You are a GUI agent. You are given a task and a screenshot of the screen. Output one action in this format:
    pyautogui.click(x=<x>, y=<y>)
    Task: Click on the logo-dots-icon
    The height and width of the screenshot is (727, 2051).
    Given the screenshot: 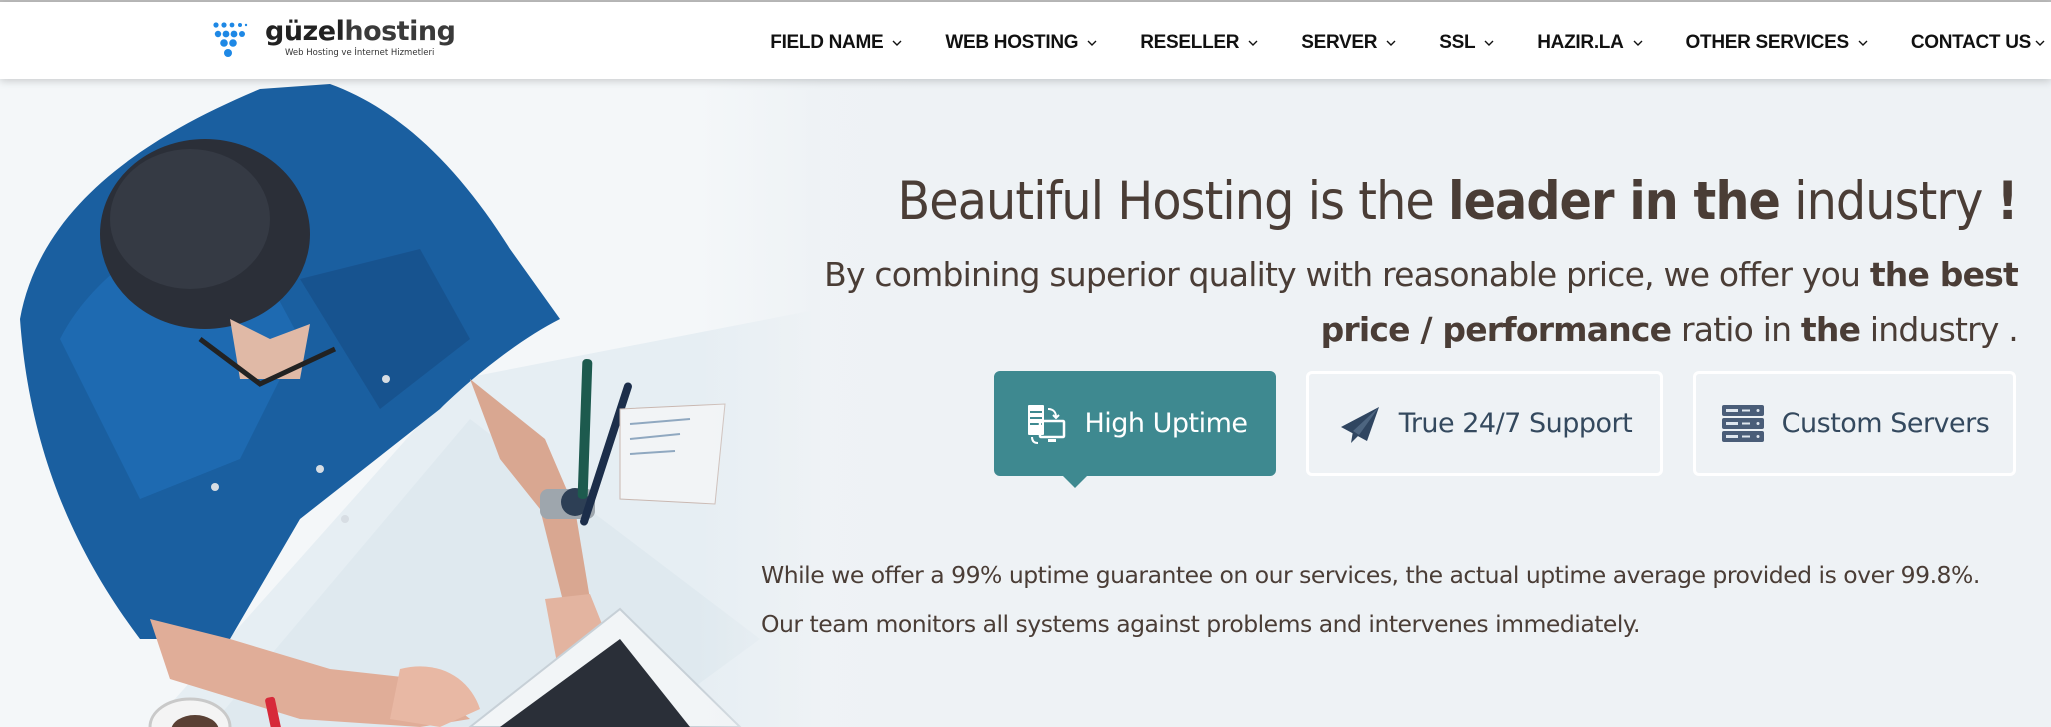 What is the action you would take?
    pyautogui.click(x=230, y=39)
    